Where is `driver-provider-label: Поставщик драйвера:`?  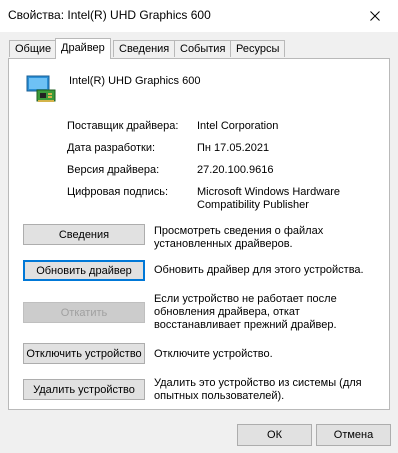
driver-provider-label: Поставщик драйвера: is located at coordinates (123, 126).